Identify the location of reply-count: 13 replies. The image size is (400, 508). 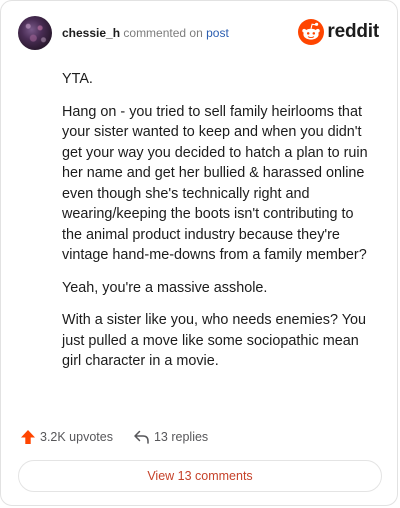
(181, 437).